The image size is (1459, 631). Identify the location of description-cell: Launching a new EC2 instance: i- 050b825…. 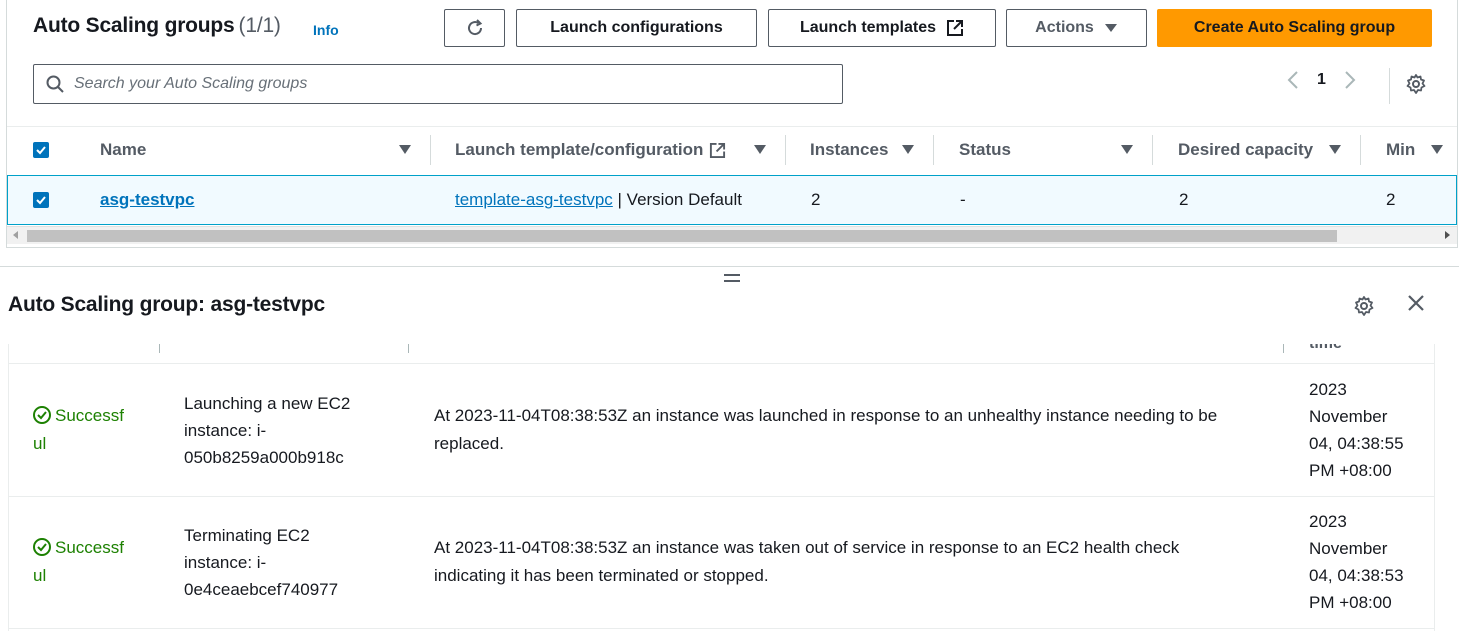
(284, 430).